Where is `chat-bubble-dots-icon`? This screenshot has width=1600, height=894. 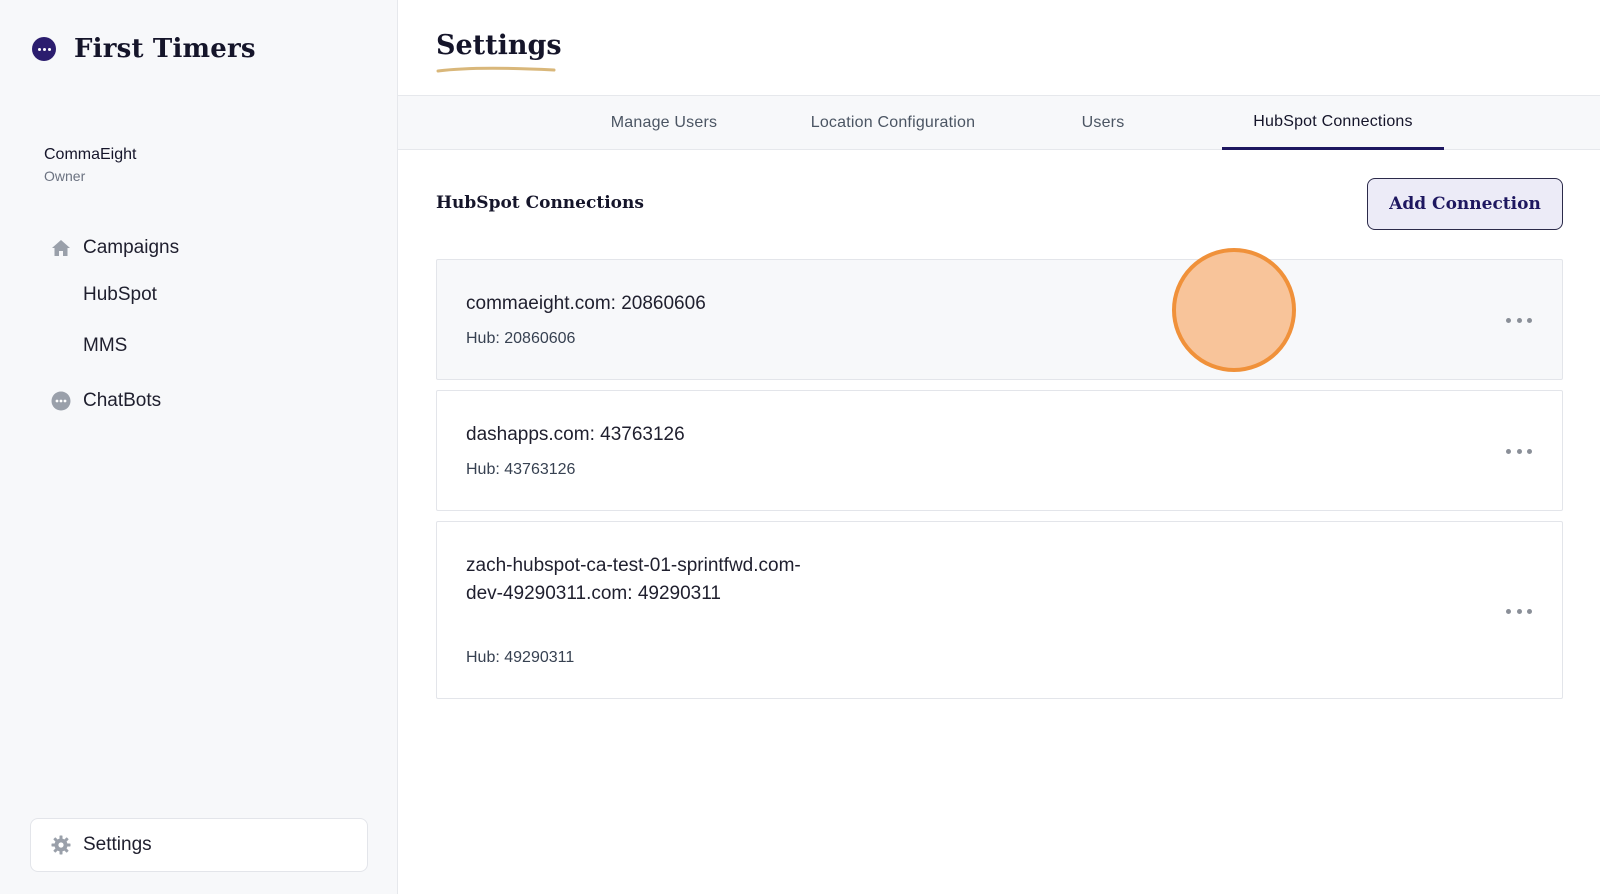
chat-bubble-dots-icon is located at coordinates (44, 49).